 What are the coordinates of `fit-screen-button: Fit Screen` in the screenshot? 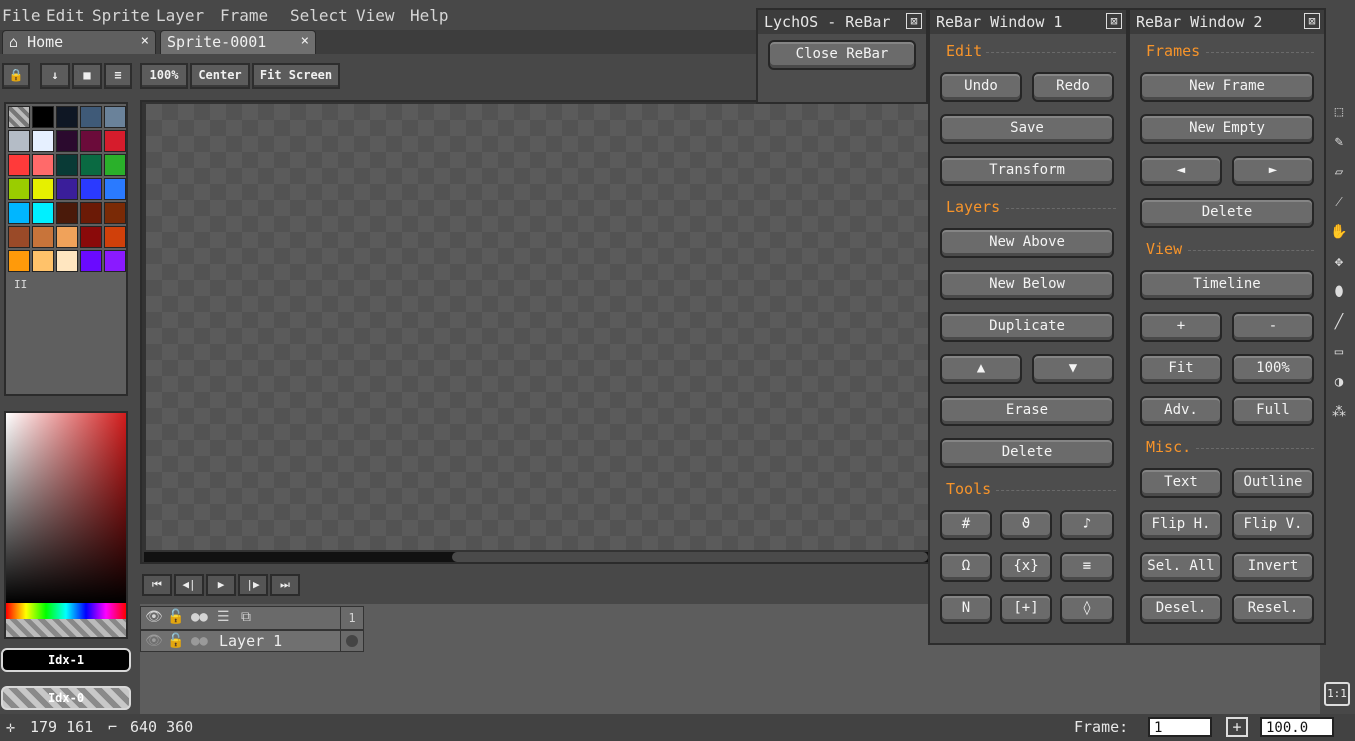 It's located at (296, 76).